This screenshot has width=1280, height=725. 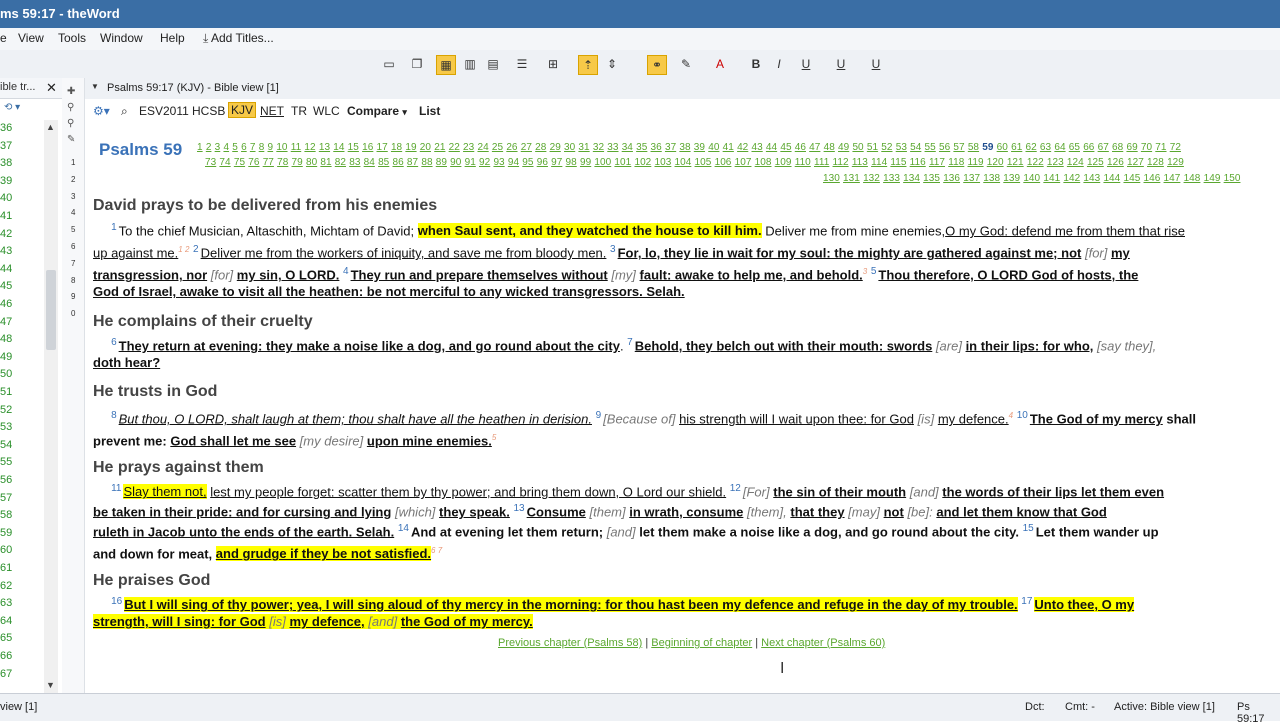 I want to click on chapter-link: 110, so click(x=803, y=162).